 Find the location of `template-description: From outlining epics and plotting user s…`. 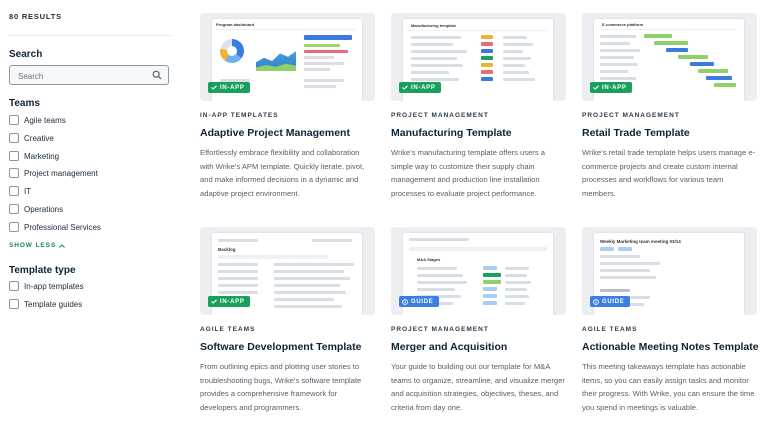

template-description: From outlining epics and plotting user s… is located at coordinates (281, 387).